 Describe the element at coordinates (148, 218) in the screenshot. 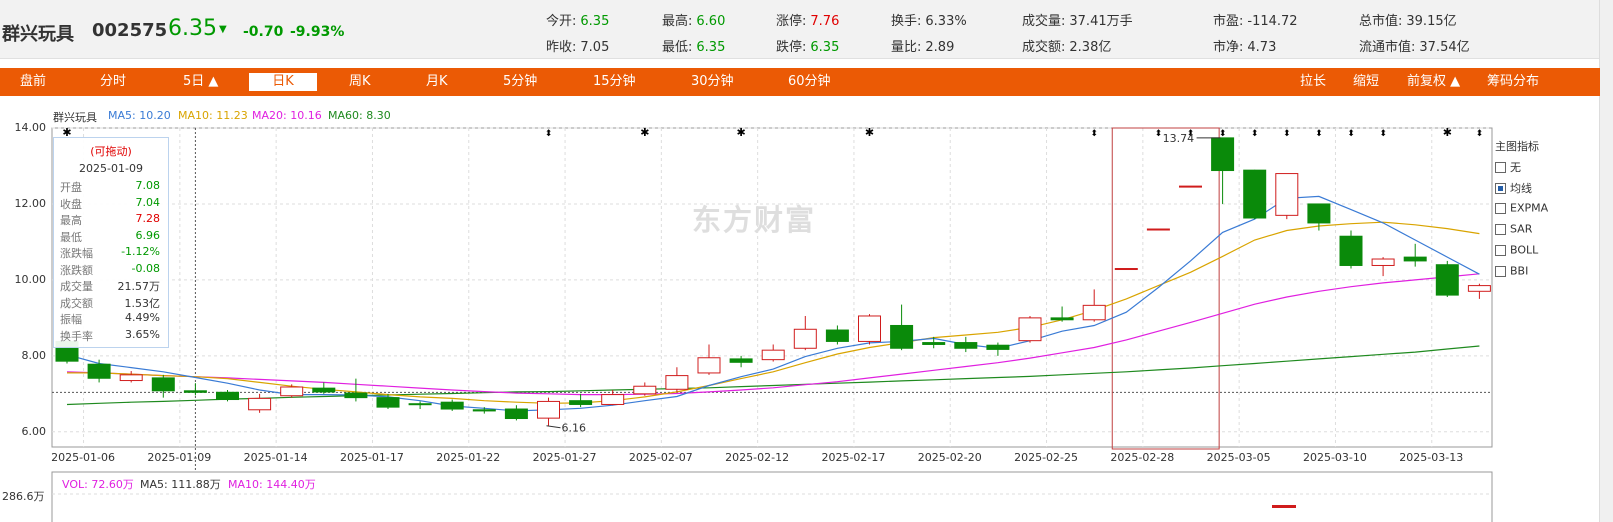

I see `tooltip-value: 7.28` at that location.